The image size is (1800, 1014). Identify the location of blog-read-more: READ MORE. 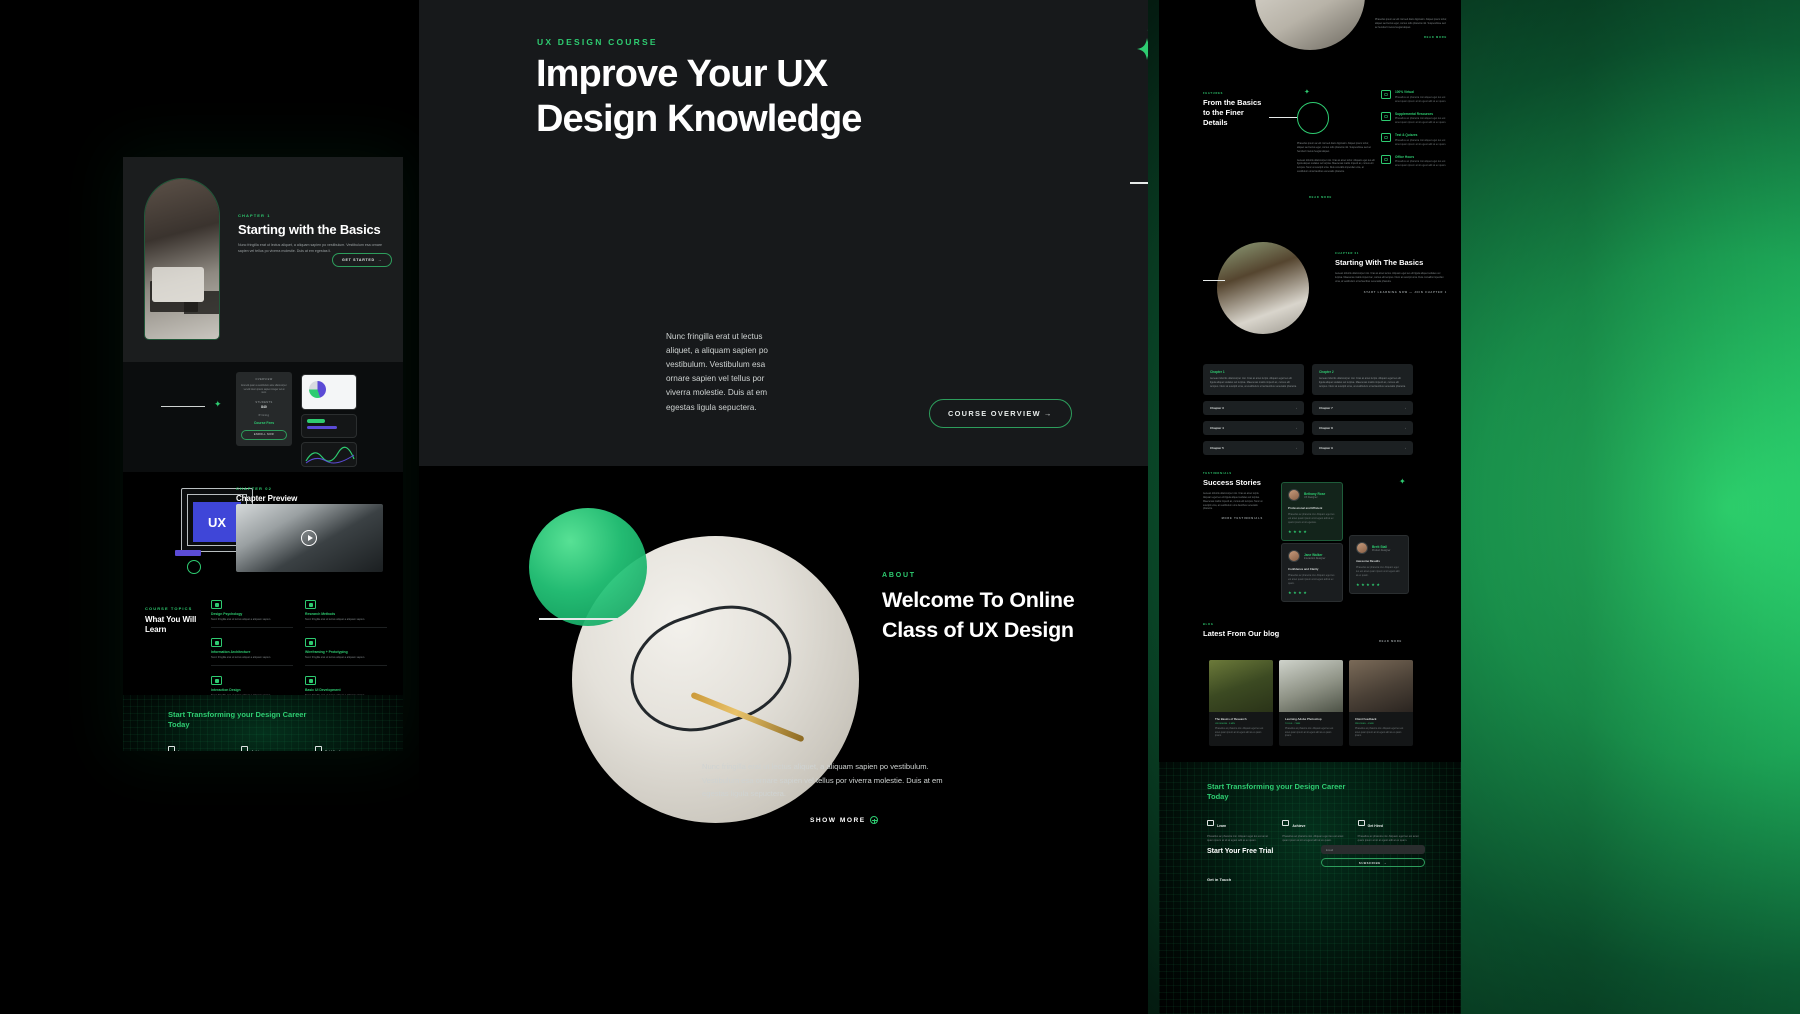
(1390, 641).